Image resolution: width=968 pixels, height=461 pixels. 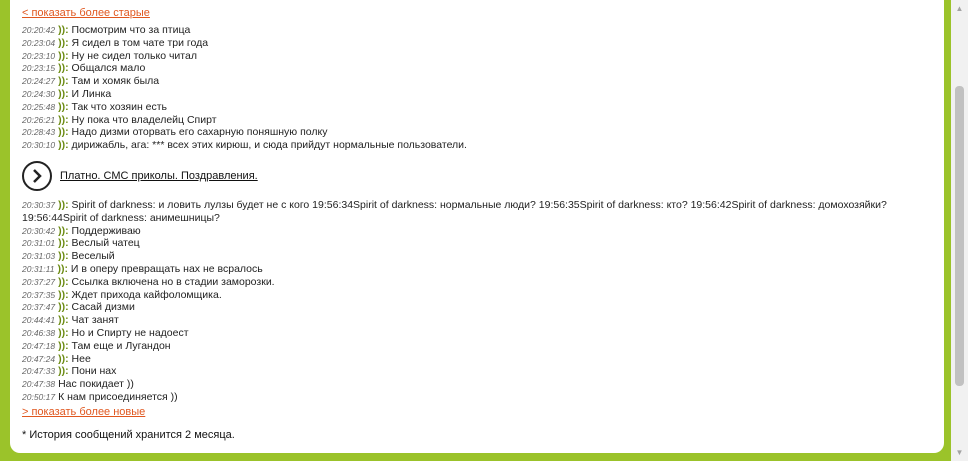 What do you see at coordinates (108, 68) in the screenshot?
I see `message-text: Общался мало` at bounding box center [108, 68].